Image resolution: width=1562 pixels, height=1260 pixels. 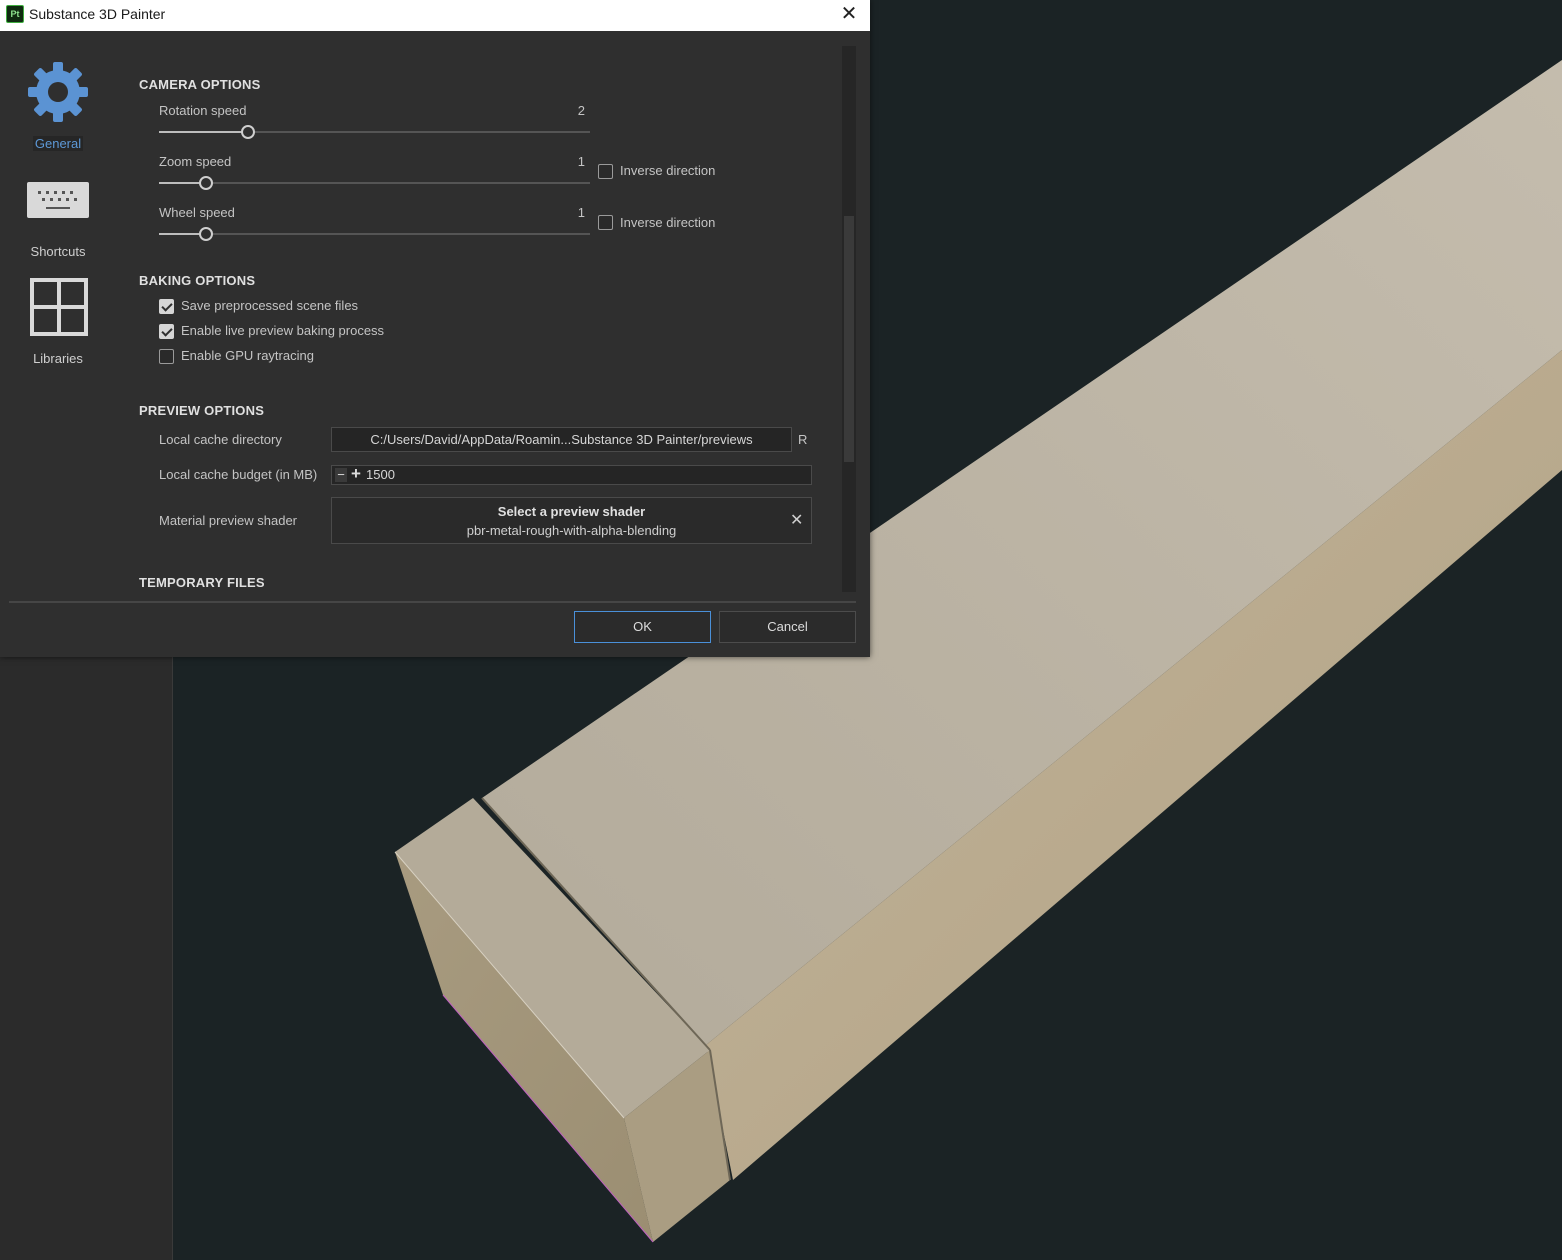 What do you see at coordinates (197, 212) in the screenshot?
I see `wheel-speed-label: Wheel speed` at bounding box center [197, 212].